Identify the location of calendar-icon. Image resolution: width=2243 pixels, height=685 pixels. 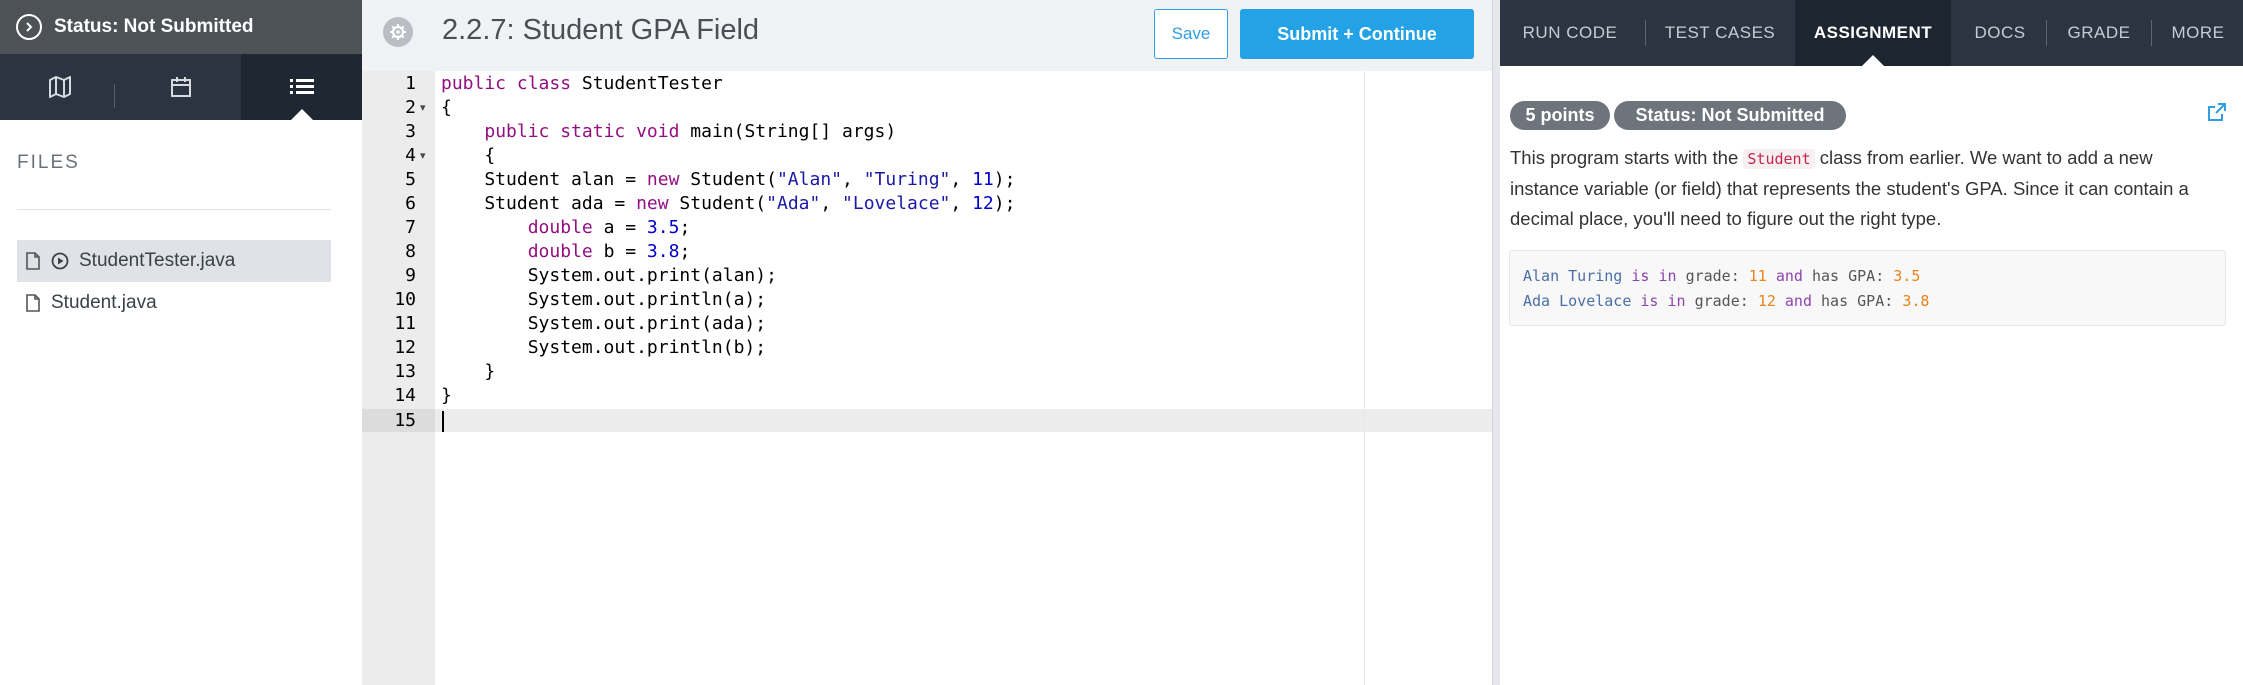
(181, 87).